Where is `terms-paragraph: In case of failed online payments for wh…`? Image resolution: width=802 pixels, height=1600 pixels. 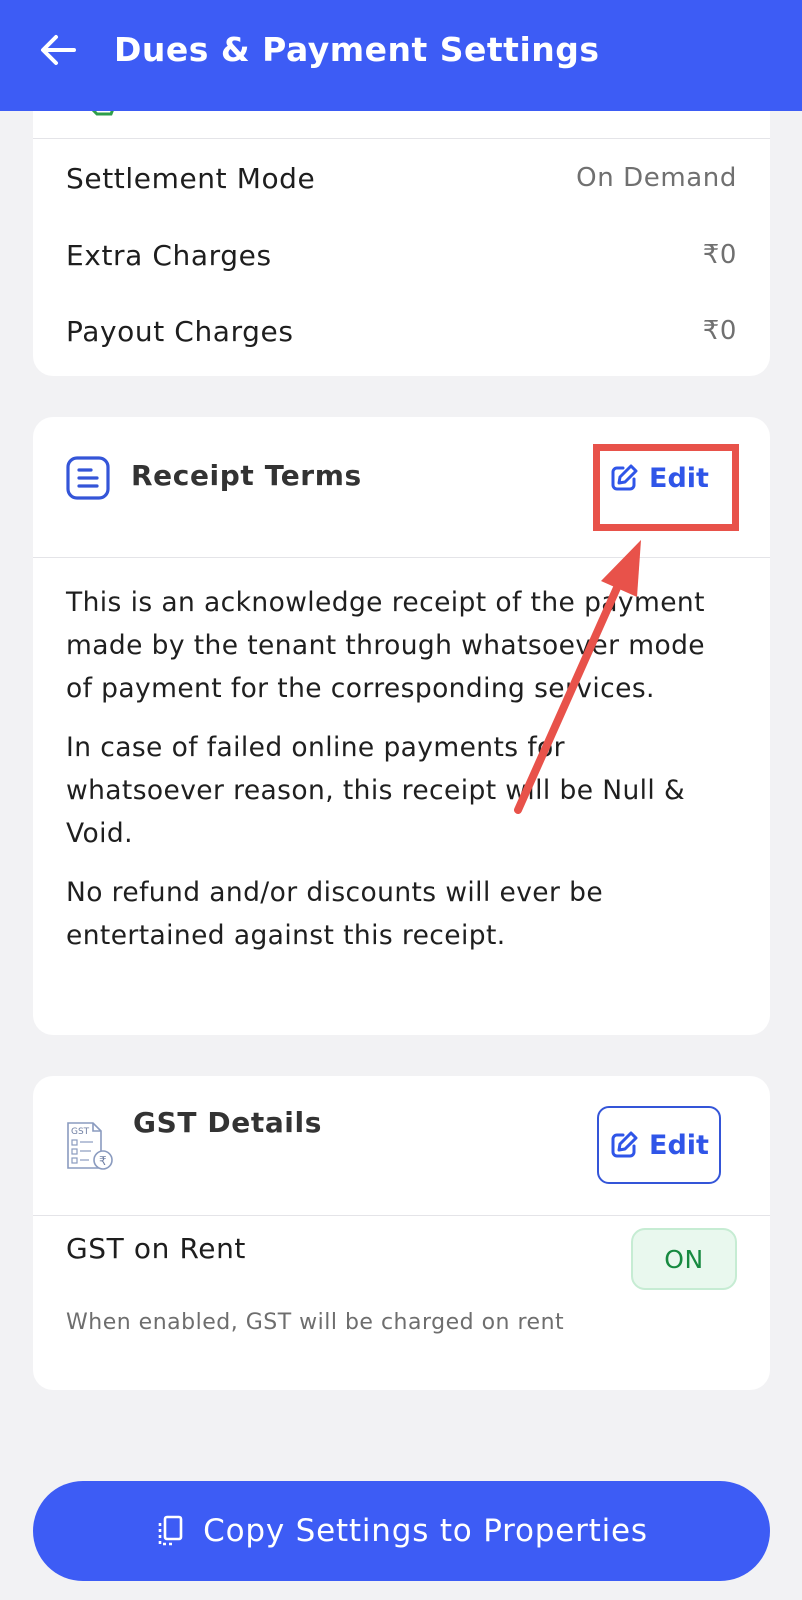
terms-paragraph: In case of failed online payments for wh… is located at coordinates (376, 790).